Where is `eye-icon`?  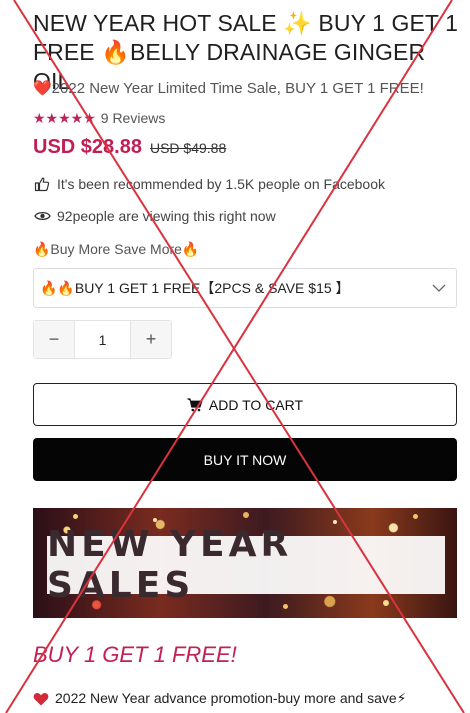
eye-icon is located at coordinates (42, 216).